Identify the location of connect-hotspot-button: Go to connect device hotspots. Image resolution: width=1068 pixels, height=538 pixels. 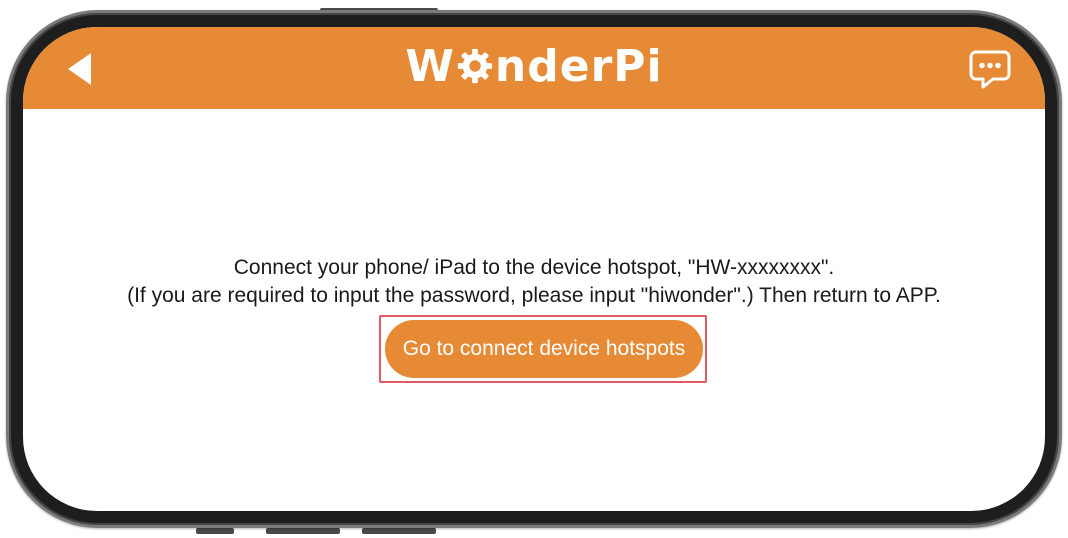
(544, 349).